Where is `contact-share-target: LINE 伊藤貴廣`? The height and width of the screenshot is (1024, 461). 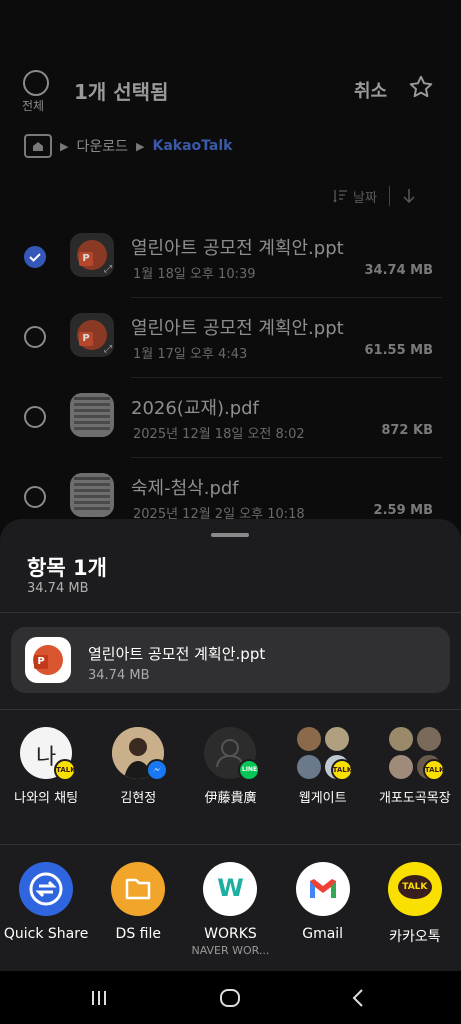 contact-share-target: LINE 伊藤貴廣 is located at coordinates (230, 766).